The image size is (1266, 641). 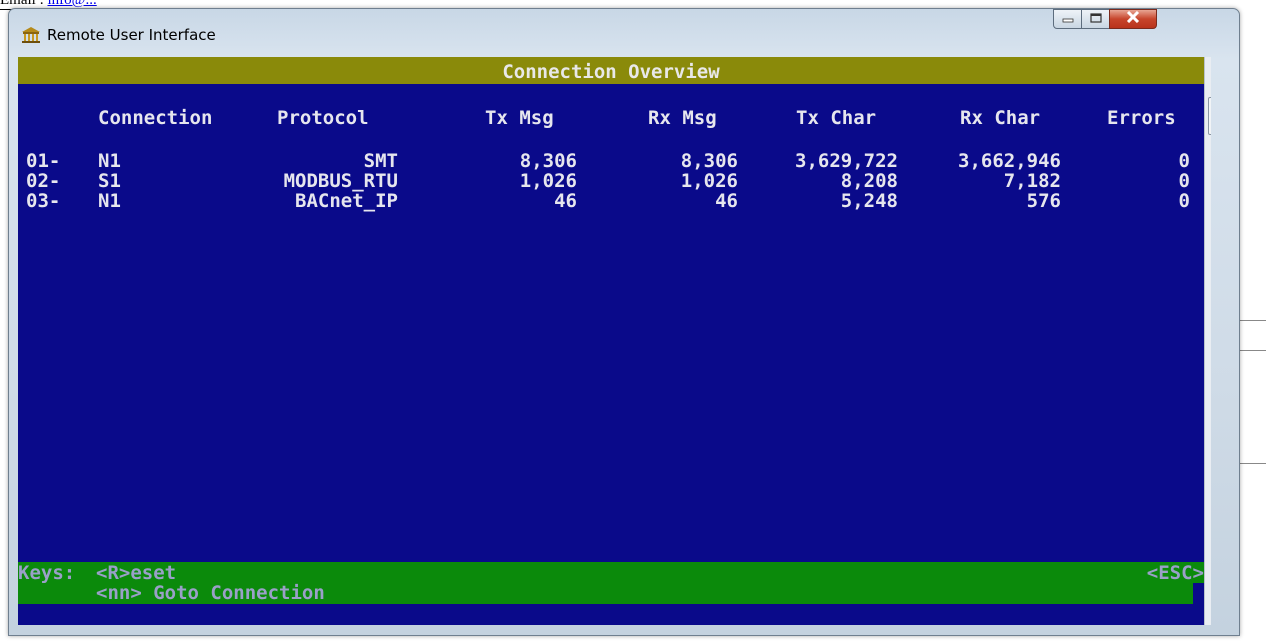 What do you see at coordinates (869, 181) in the screenshot?
I see `row-tx-char: 8,208` at bounding box center [869, 181].